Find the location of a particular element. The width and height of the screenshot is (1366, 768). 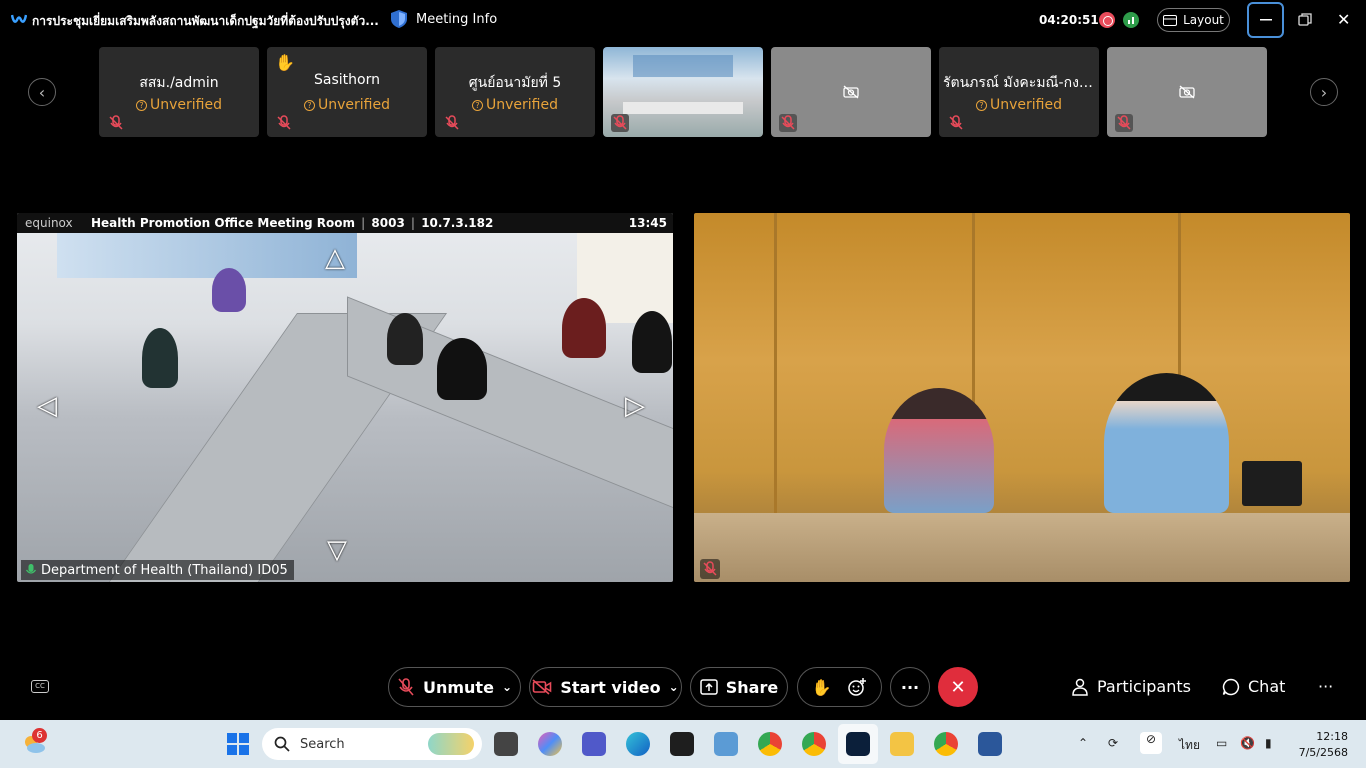

close-window-icon: ✕ is located at coordinates (1343, 19).